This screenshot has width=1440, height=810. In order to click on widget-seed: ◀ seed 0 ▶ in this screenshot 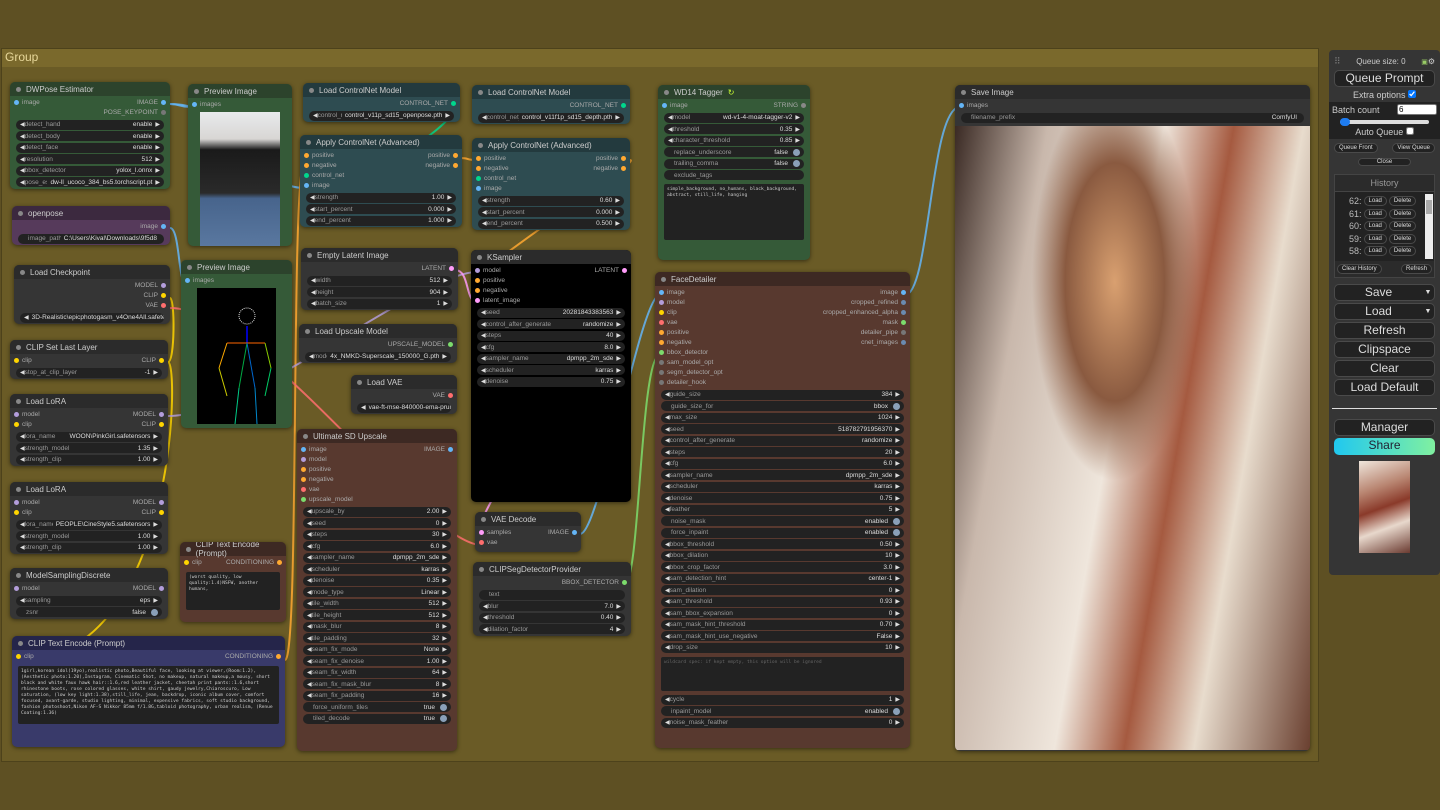, I will do `click(377, 523)`.